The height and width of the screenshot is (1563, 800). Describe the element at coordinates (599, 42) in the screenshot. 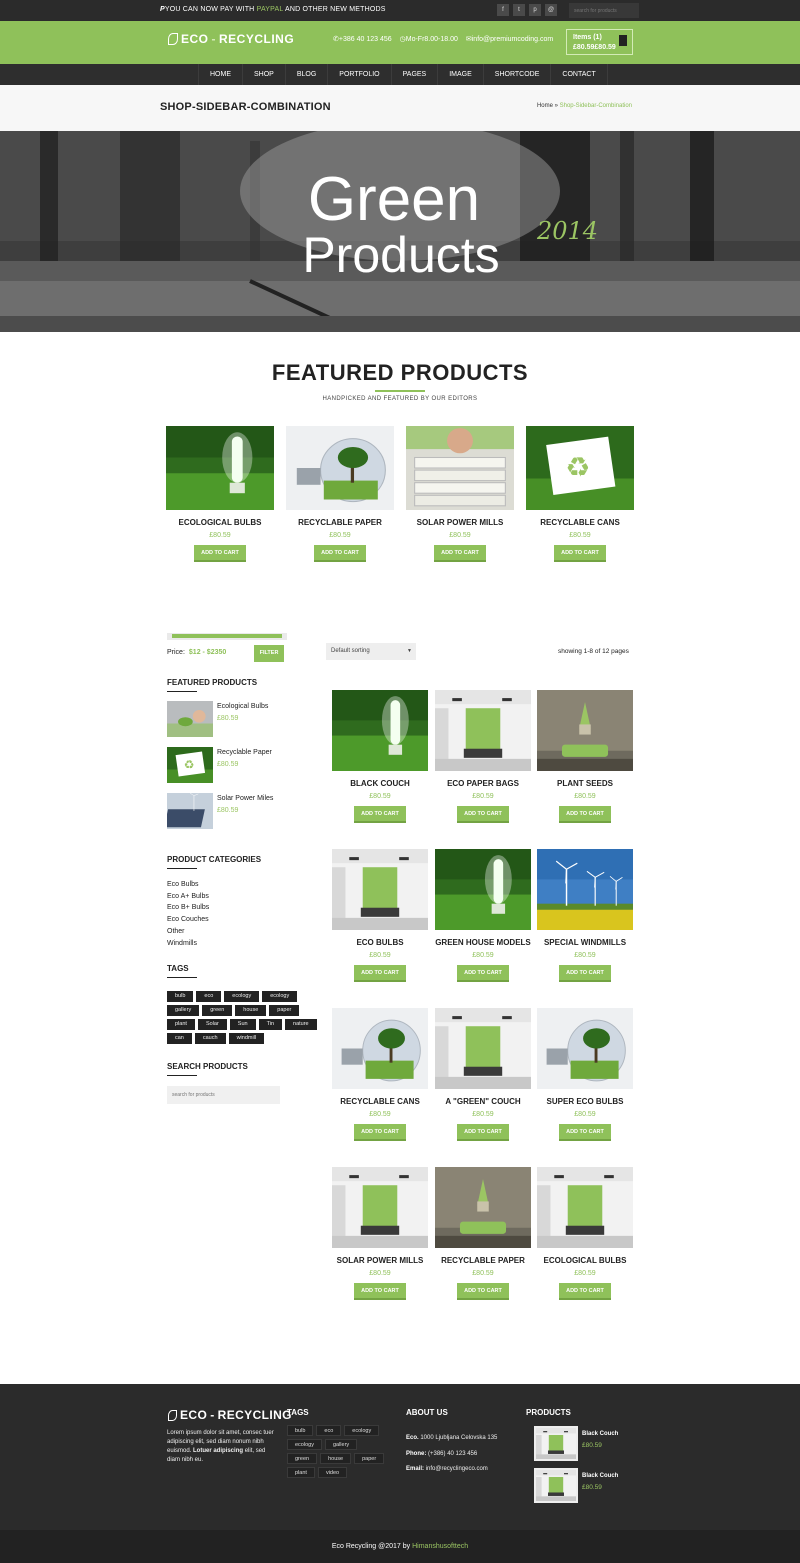

I see `cart-widget: Items (1) £80.59£80.59` at that location.